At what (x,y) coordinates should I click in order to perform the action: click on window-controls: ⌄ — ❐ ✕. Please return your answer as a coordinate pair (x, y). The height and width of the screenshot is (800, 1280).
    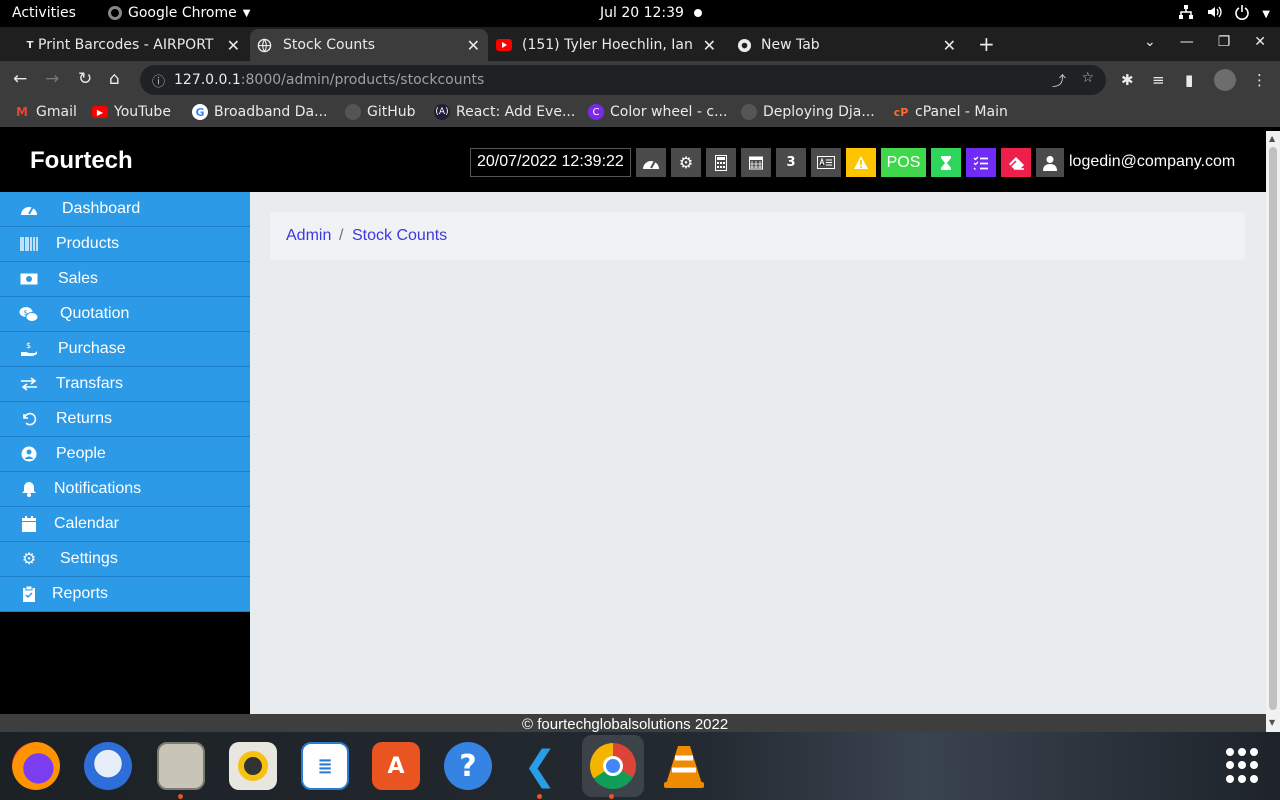
    Looking at the image, I should click on (1205, 42).